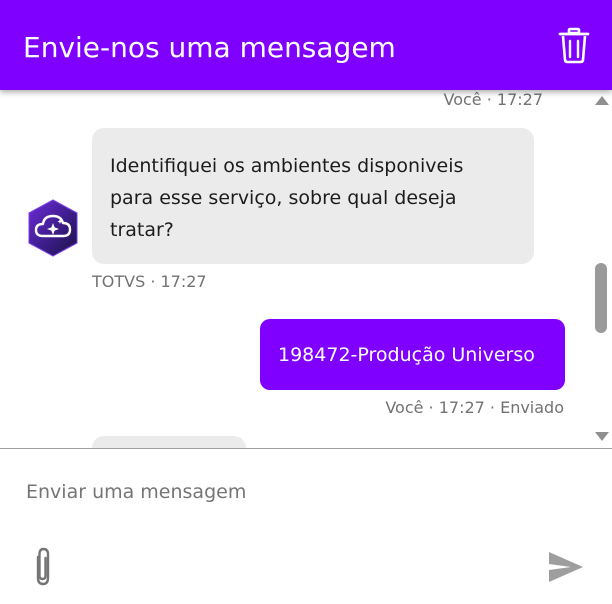 This screenshot has height=604, width=612. I want to click on message-meta: TOTVS · 17:27, so click(149, 281).